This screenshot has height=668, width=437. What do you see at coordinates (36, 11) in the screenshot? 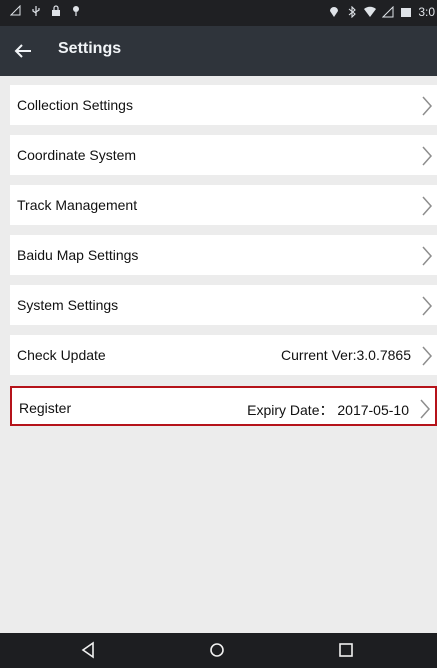
I see `usb-icon` at bounding box center [36, 11].